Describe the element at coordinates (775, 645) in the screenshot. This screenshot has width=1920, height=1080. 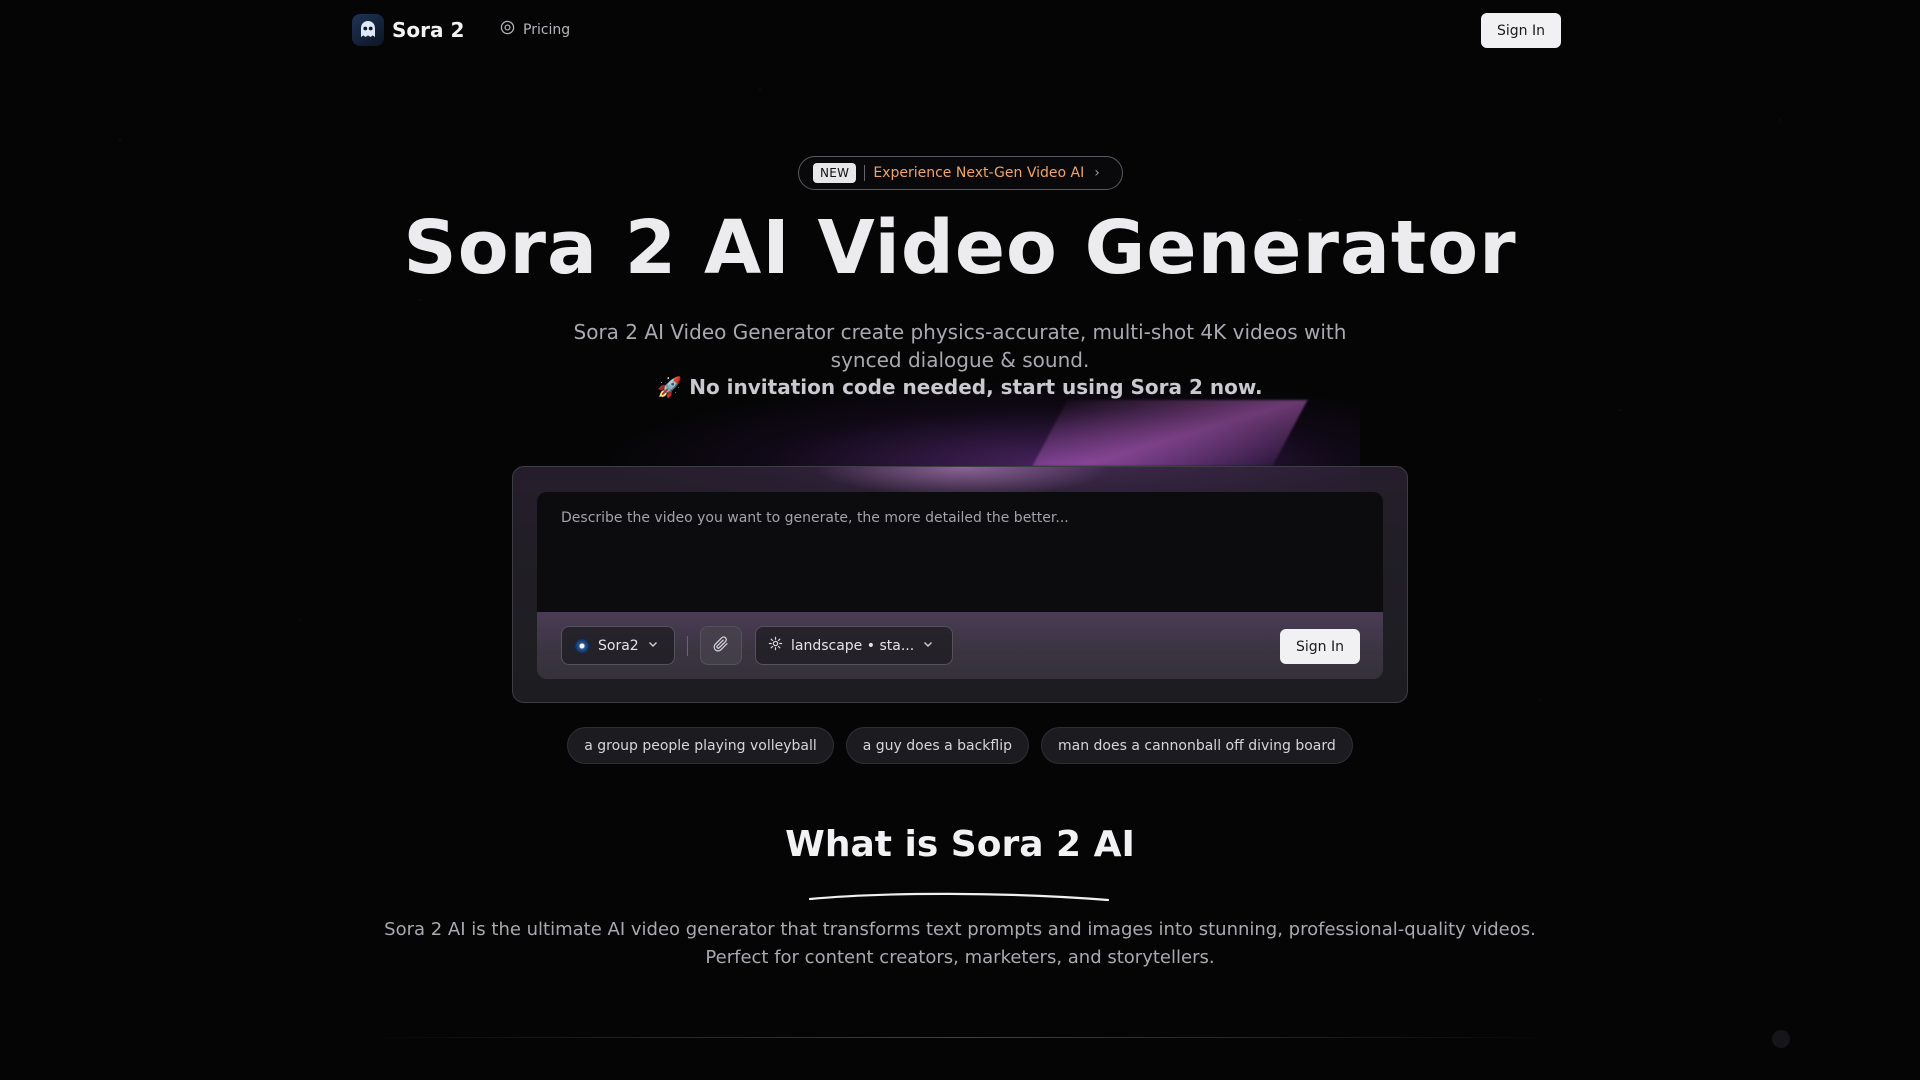
I see `gear-icon` at that location.